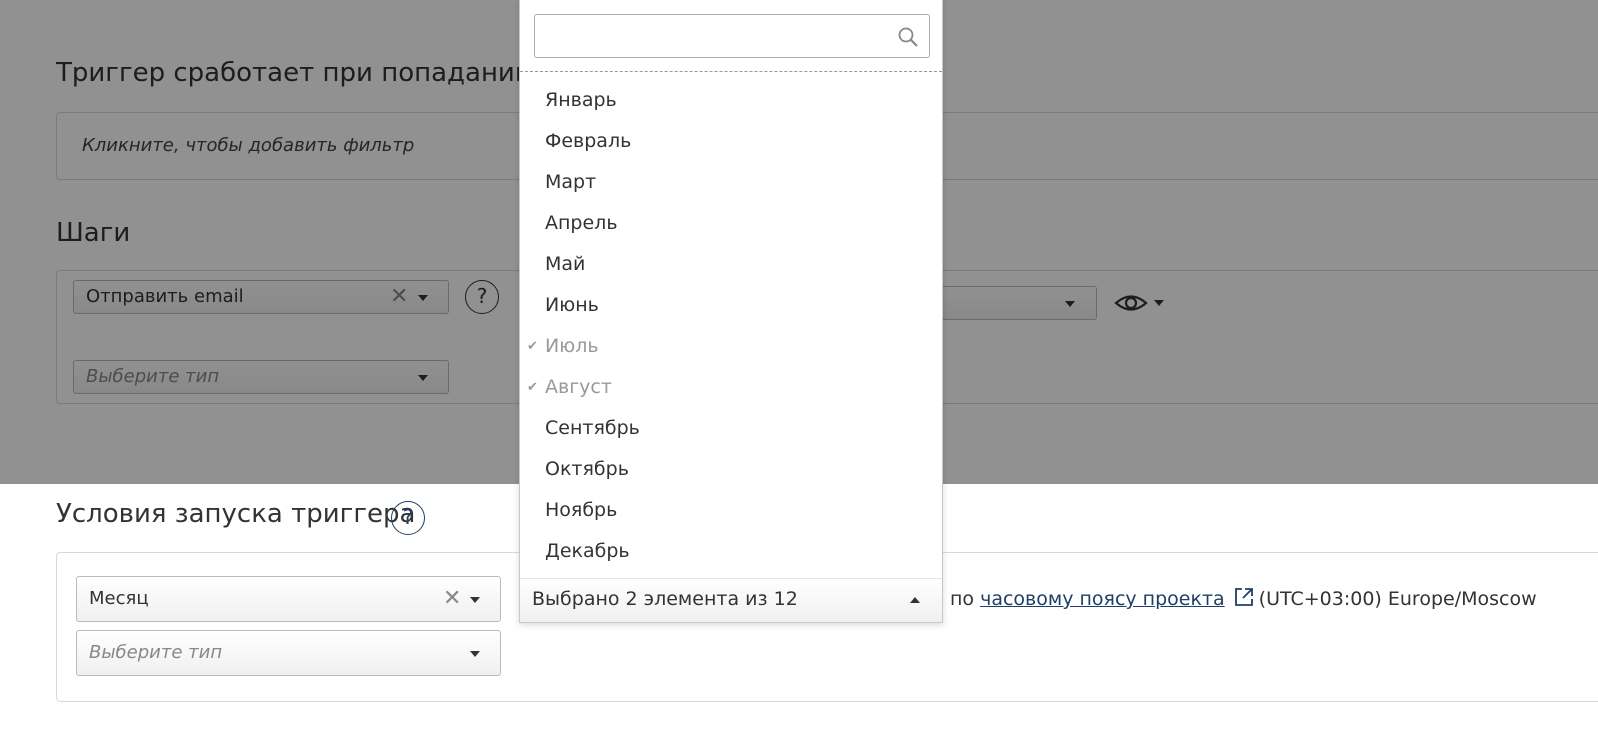 This screenshot has height=741, width=1598. What do you see at coordinates (731, 264) in the screenshot?
I see `month-option: Май` at bounding box center [731, 264].